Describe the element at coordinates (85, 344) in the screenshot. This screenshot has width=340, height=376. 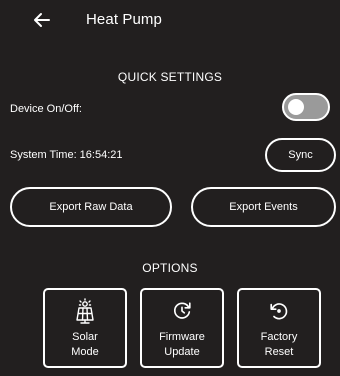
I see `solar-mode-label: Solar Mode` at that location.